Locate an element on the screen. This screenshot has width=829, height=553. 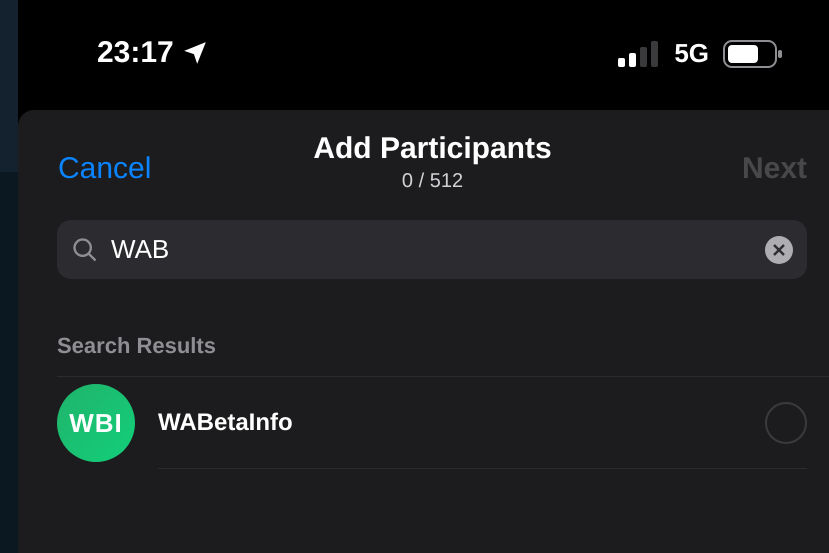
avatar-initials: WBI is located at coordinates (96, 423).